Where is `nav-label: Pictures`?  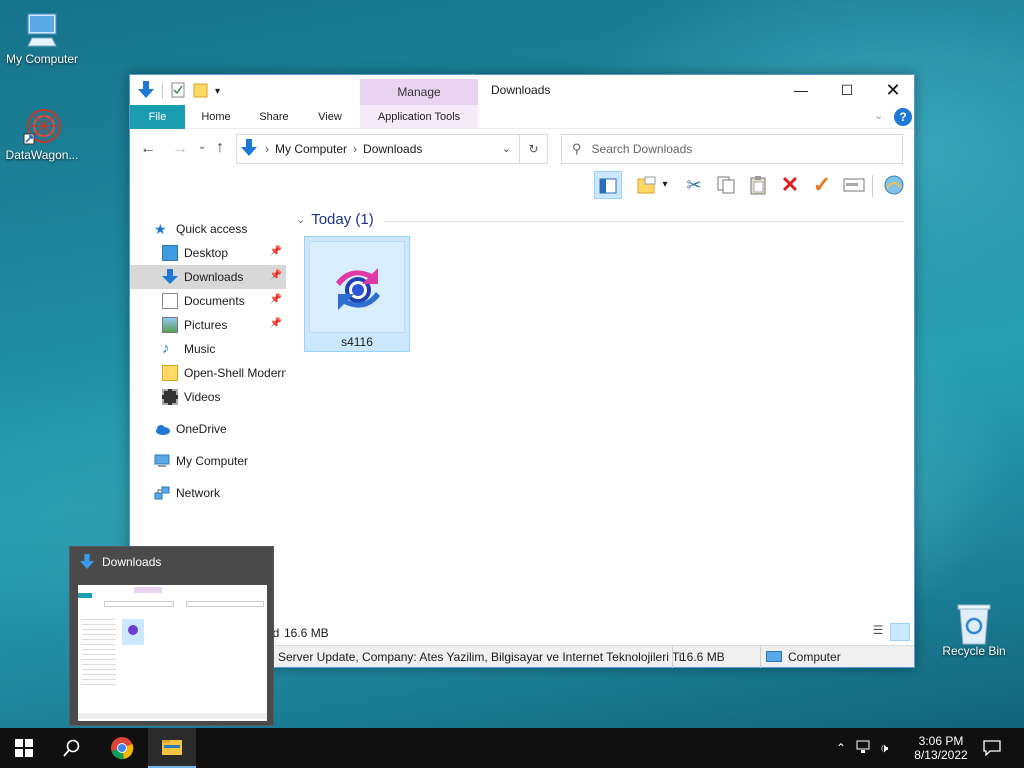
nav-label: Pictures is located at coordinates (206, 325).